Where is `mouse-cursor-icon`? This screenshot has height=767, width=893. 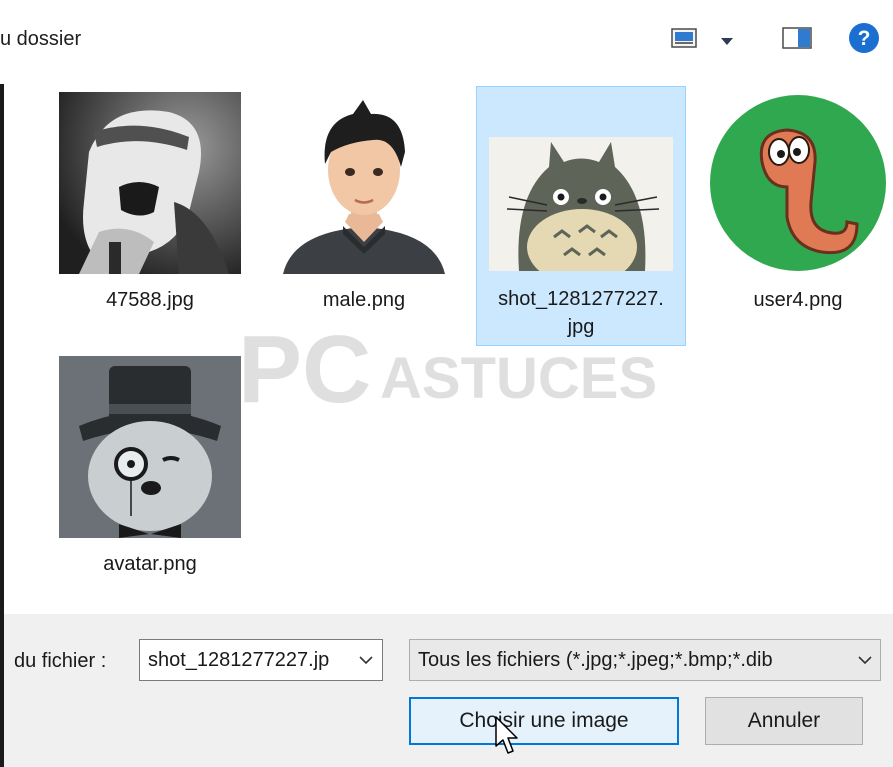 mouse-cursor-icon is located at coordinates (508, 738).